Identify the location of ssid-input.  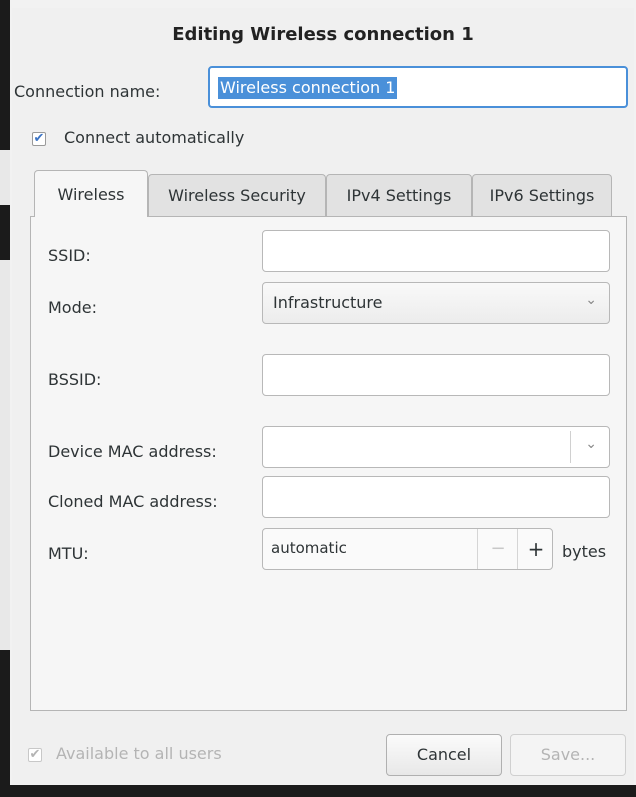
(436, 251).